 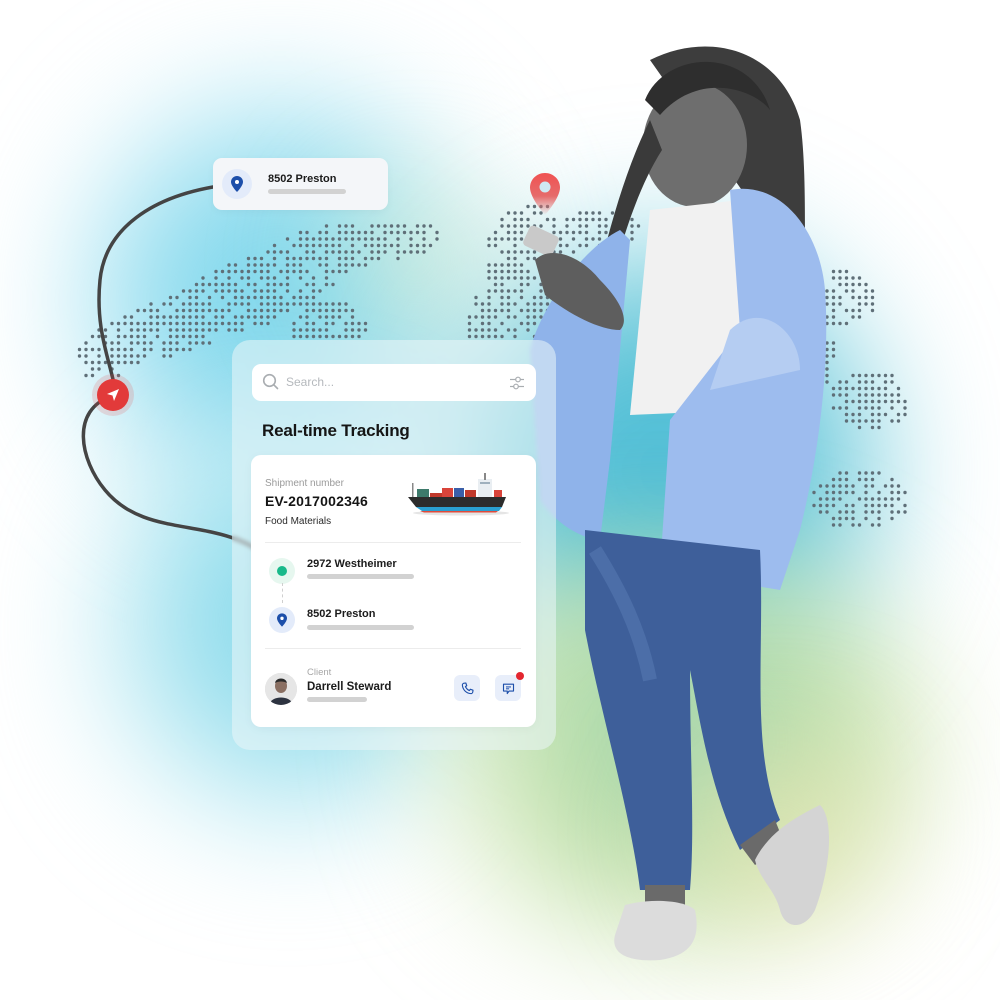 I want to click on shipment-cargo: Food Materials, so click(x=298, y=521).